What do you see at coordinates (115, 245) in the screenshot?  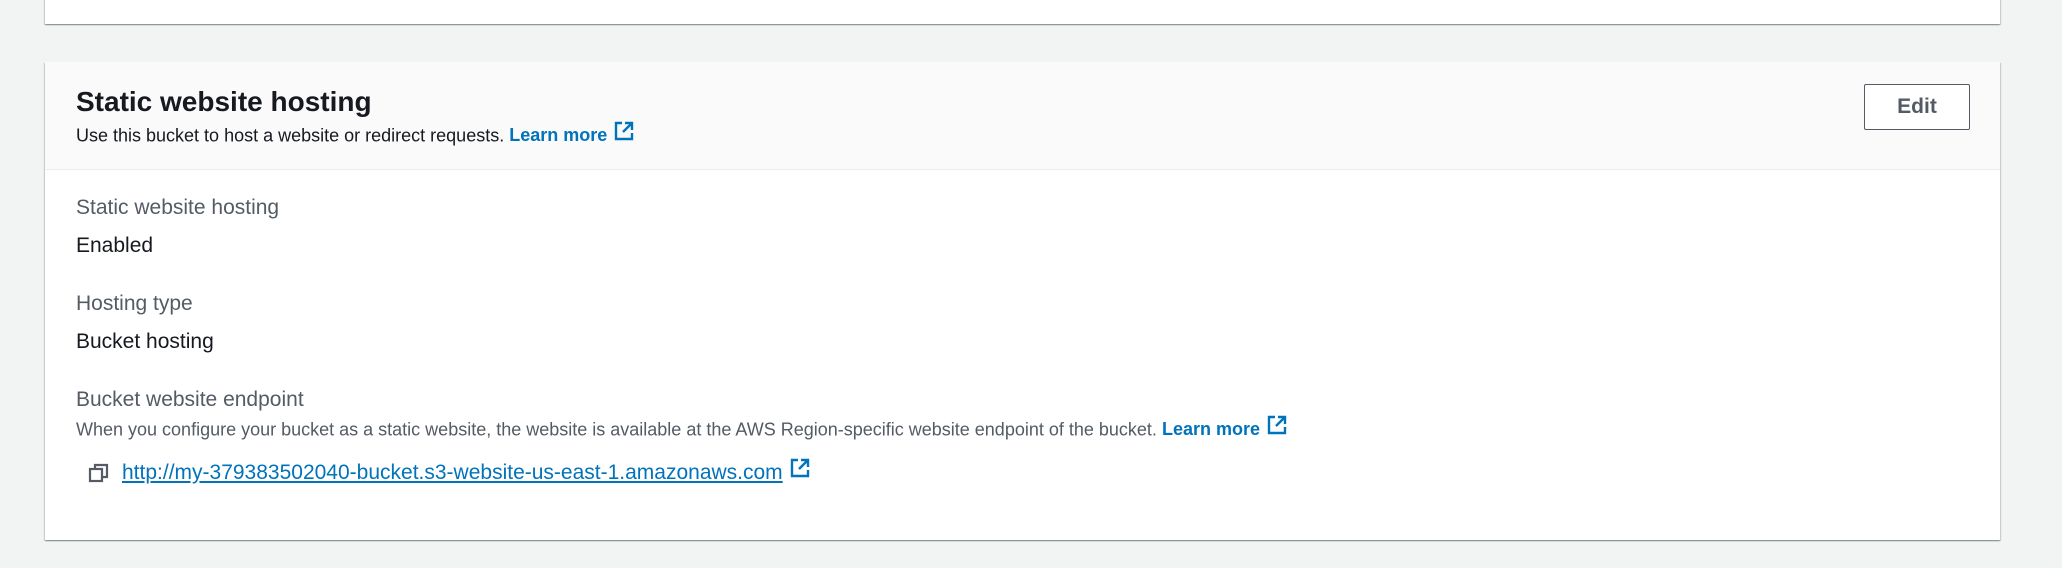 I see `field-value: Enabled` at bounding box center [115, 245].